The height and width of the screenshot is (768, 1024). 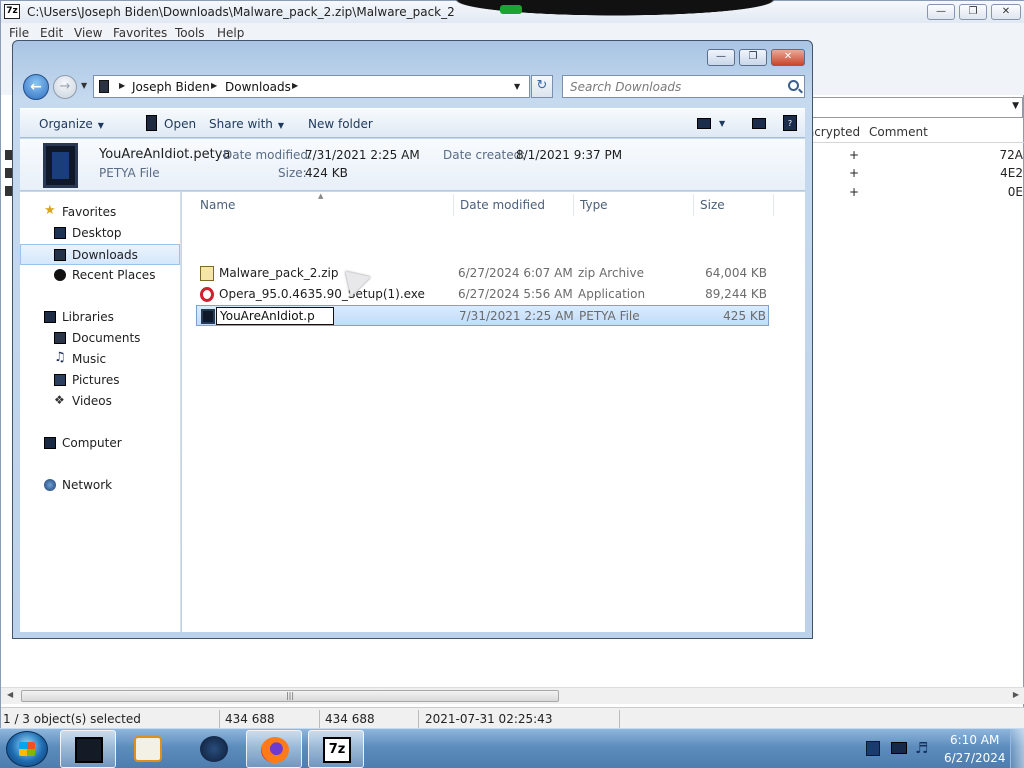 I want to click on column-name: Name, so click(x=217, y=205).